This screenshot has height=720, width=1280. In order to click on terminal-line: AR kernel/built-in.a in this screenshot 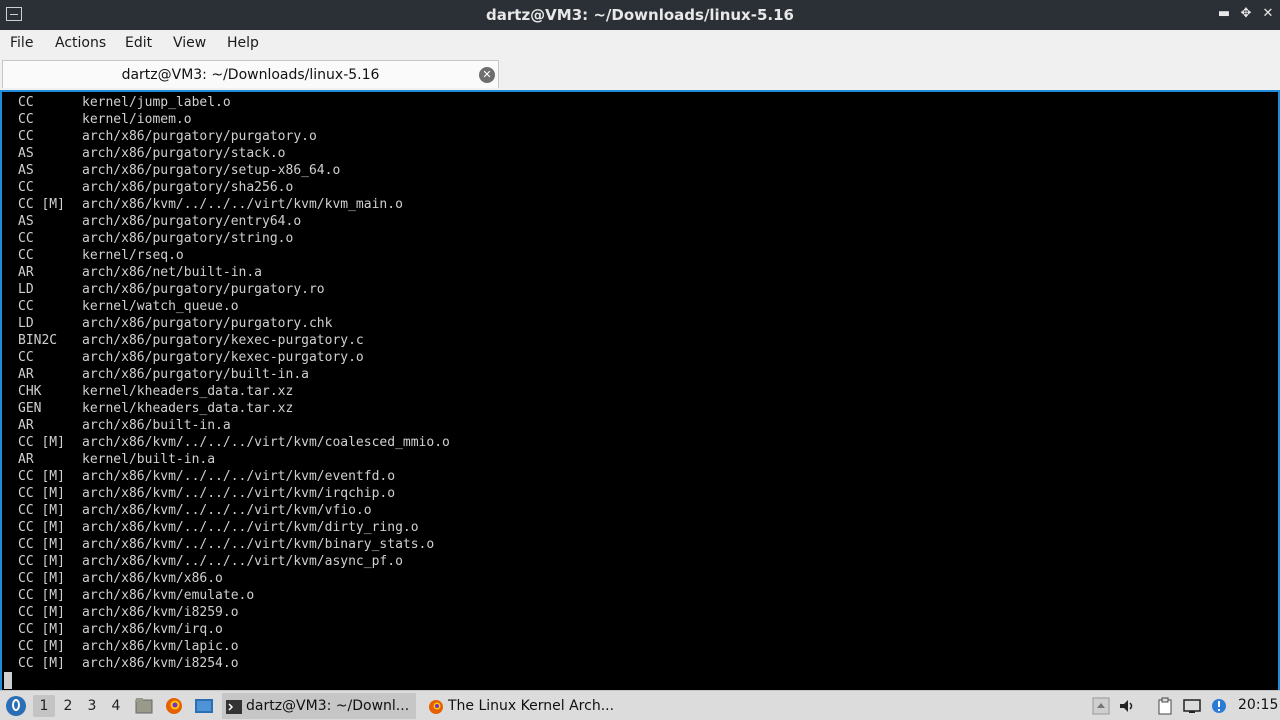, I will do `click(116, 459)`.